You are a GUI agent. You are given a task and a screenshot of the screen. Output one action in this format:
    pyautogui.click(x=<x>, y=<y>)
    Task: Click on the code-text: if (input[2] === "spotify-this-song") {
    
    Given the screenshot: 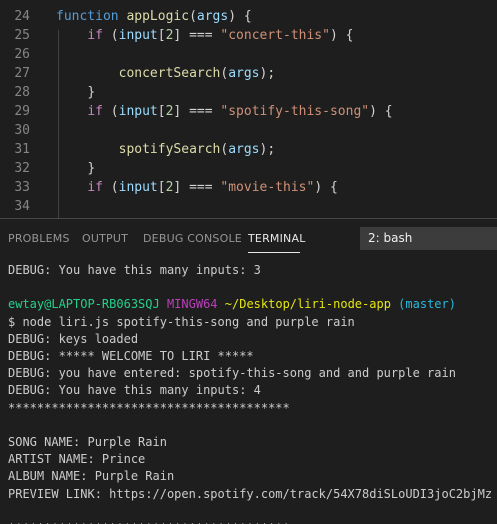 What is the action you would take?
    pyautogui.click(x=224, y=111)
    